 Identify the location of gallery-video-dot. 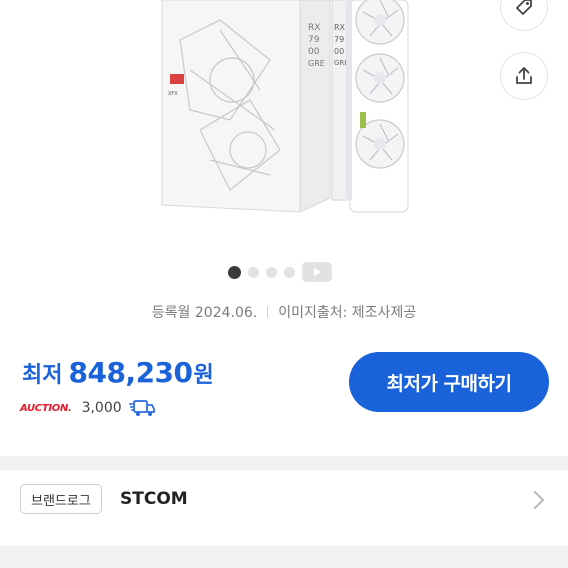
(317, 272).